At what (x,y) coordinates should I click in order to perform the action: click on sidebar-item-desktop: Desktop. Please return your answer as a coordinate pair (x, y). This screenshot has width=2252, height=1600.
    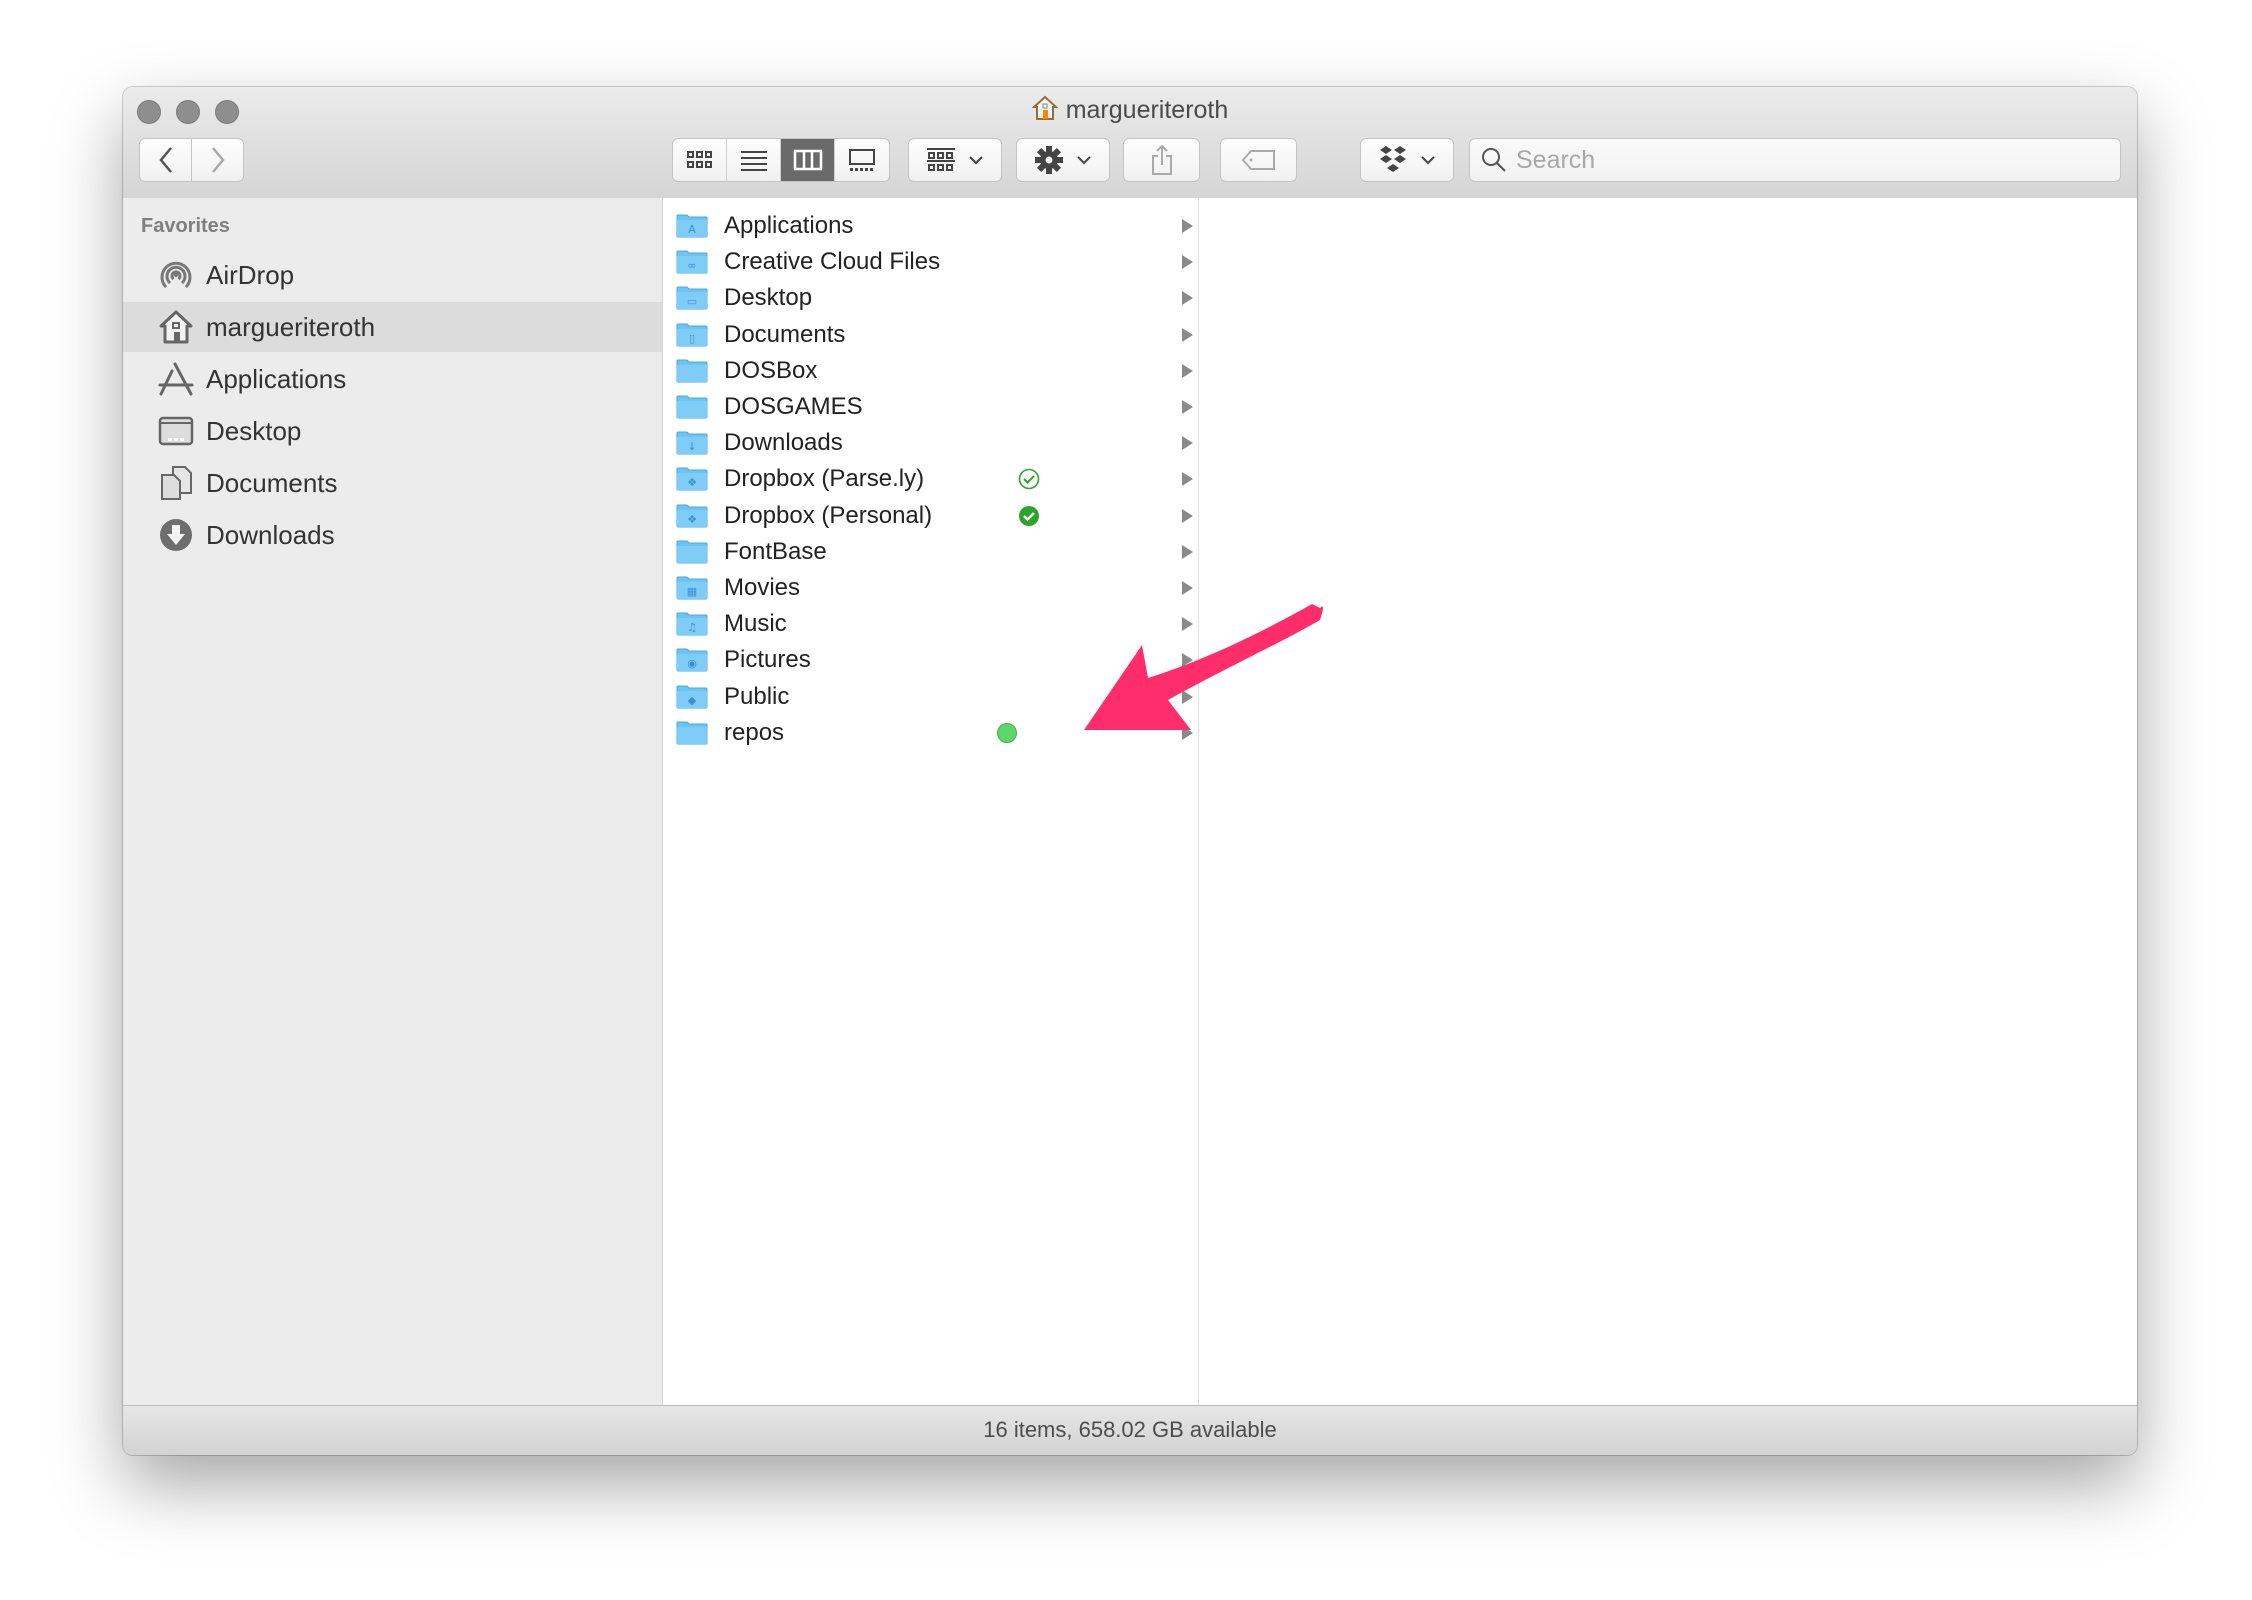
    Looking at the image, I should click on (392, 431).